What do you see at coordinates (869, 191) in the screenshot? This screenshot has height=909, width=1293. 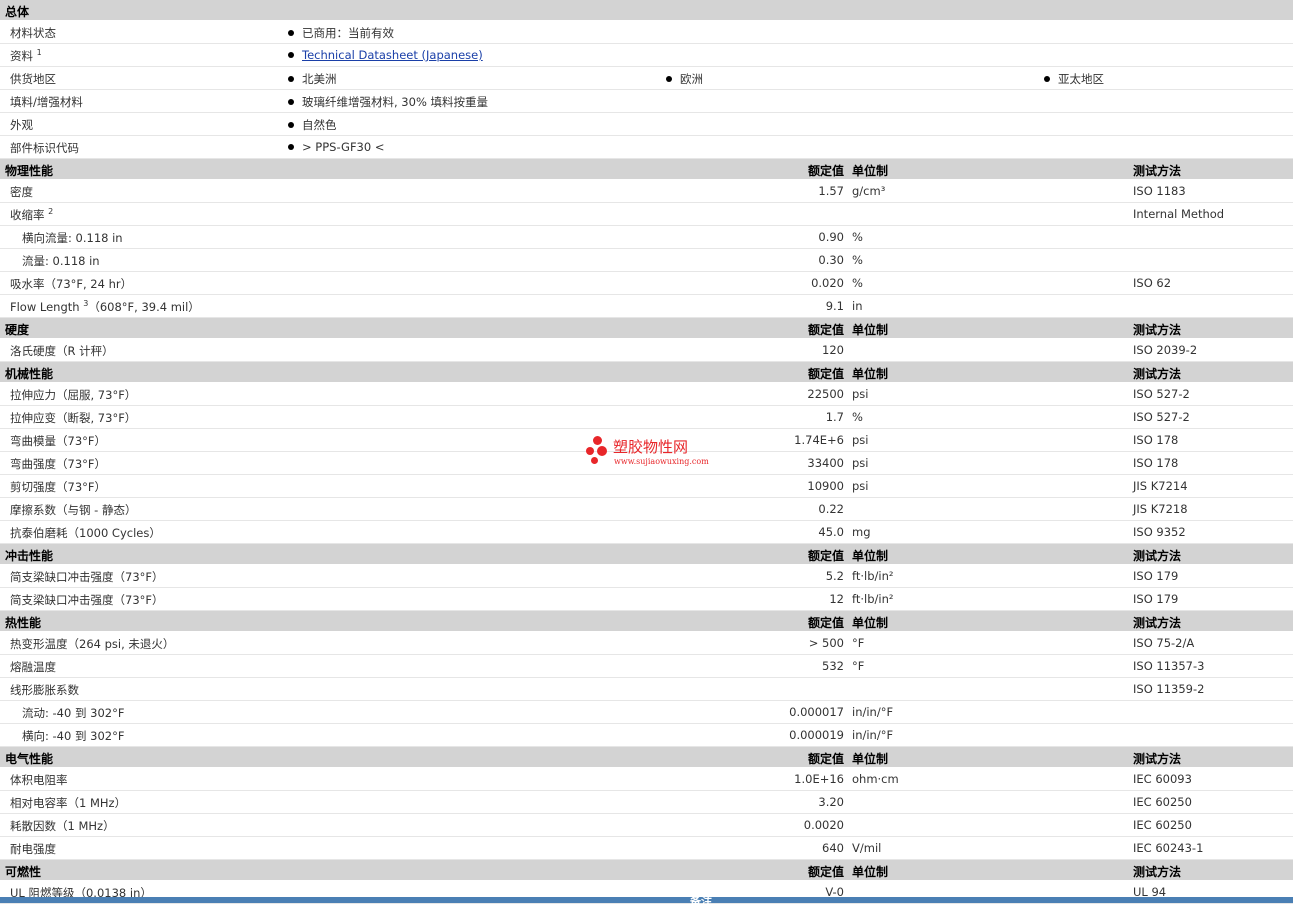 I see `property-unit: g/cm³` at bounding box center [869, 191].